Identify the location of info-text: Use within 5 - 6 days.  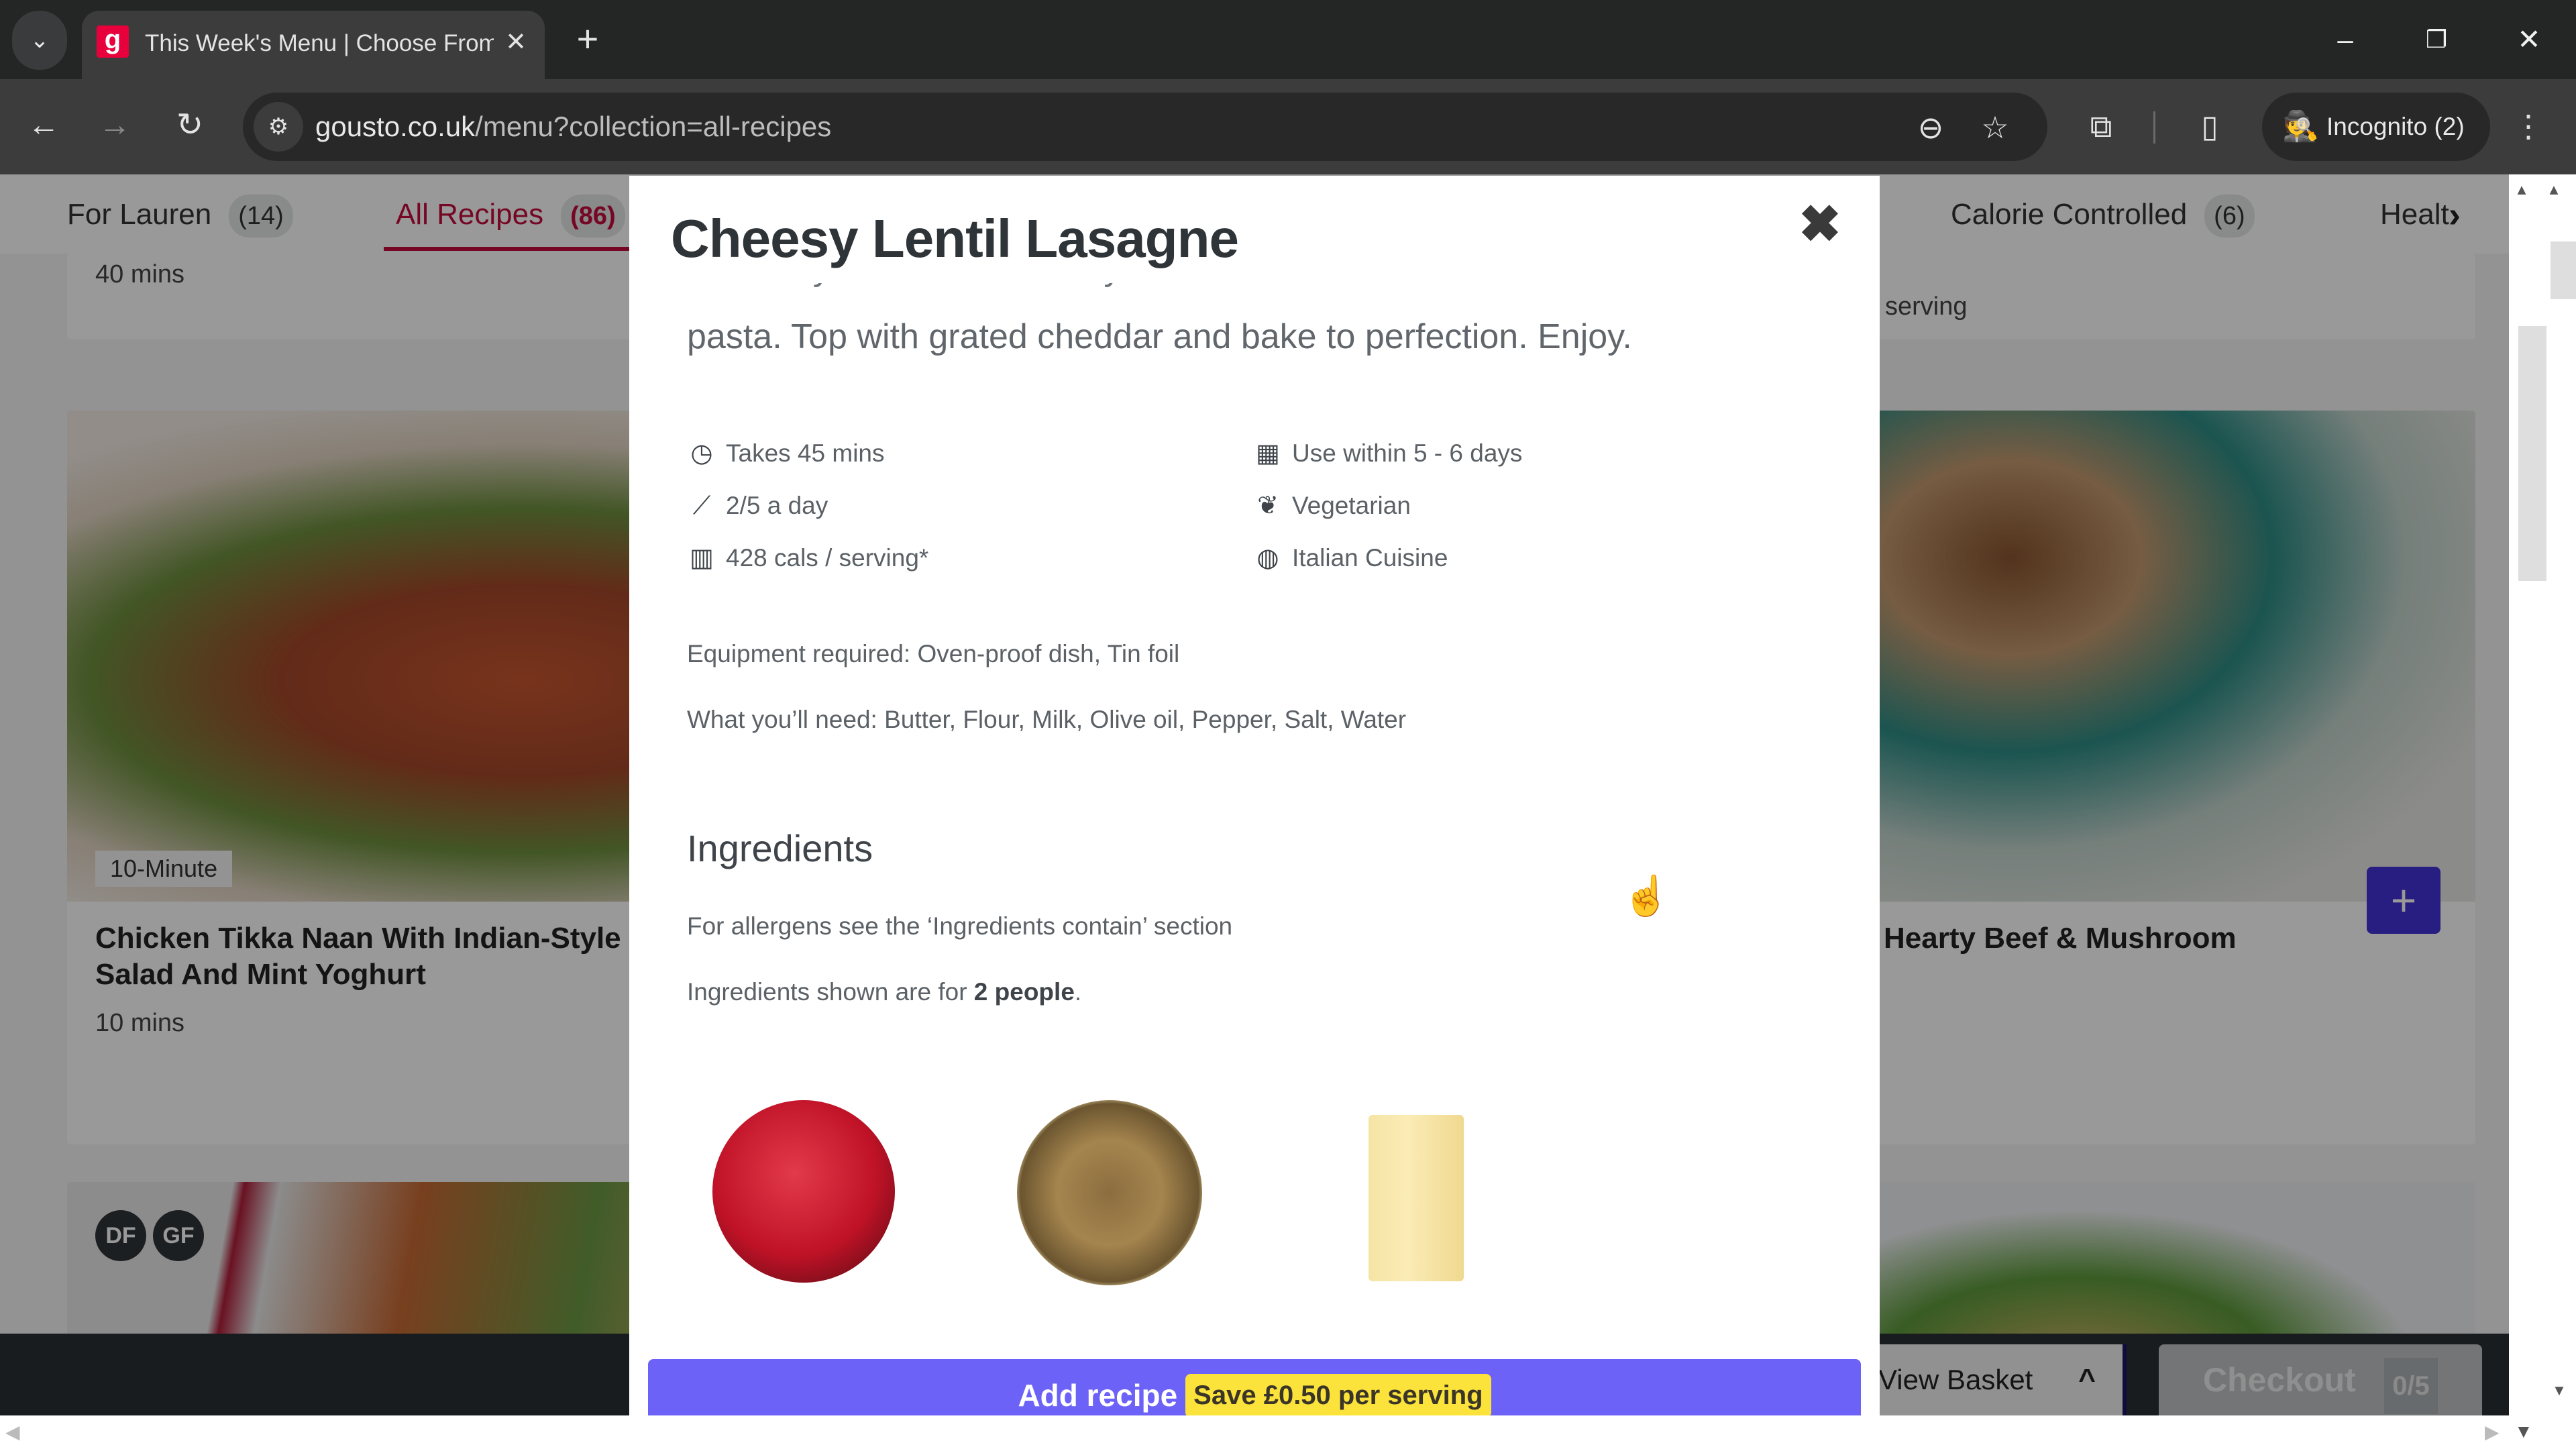
(1407, 453).